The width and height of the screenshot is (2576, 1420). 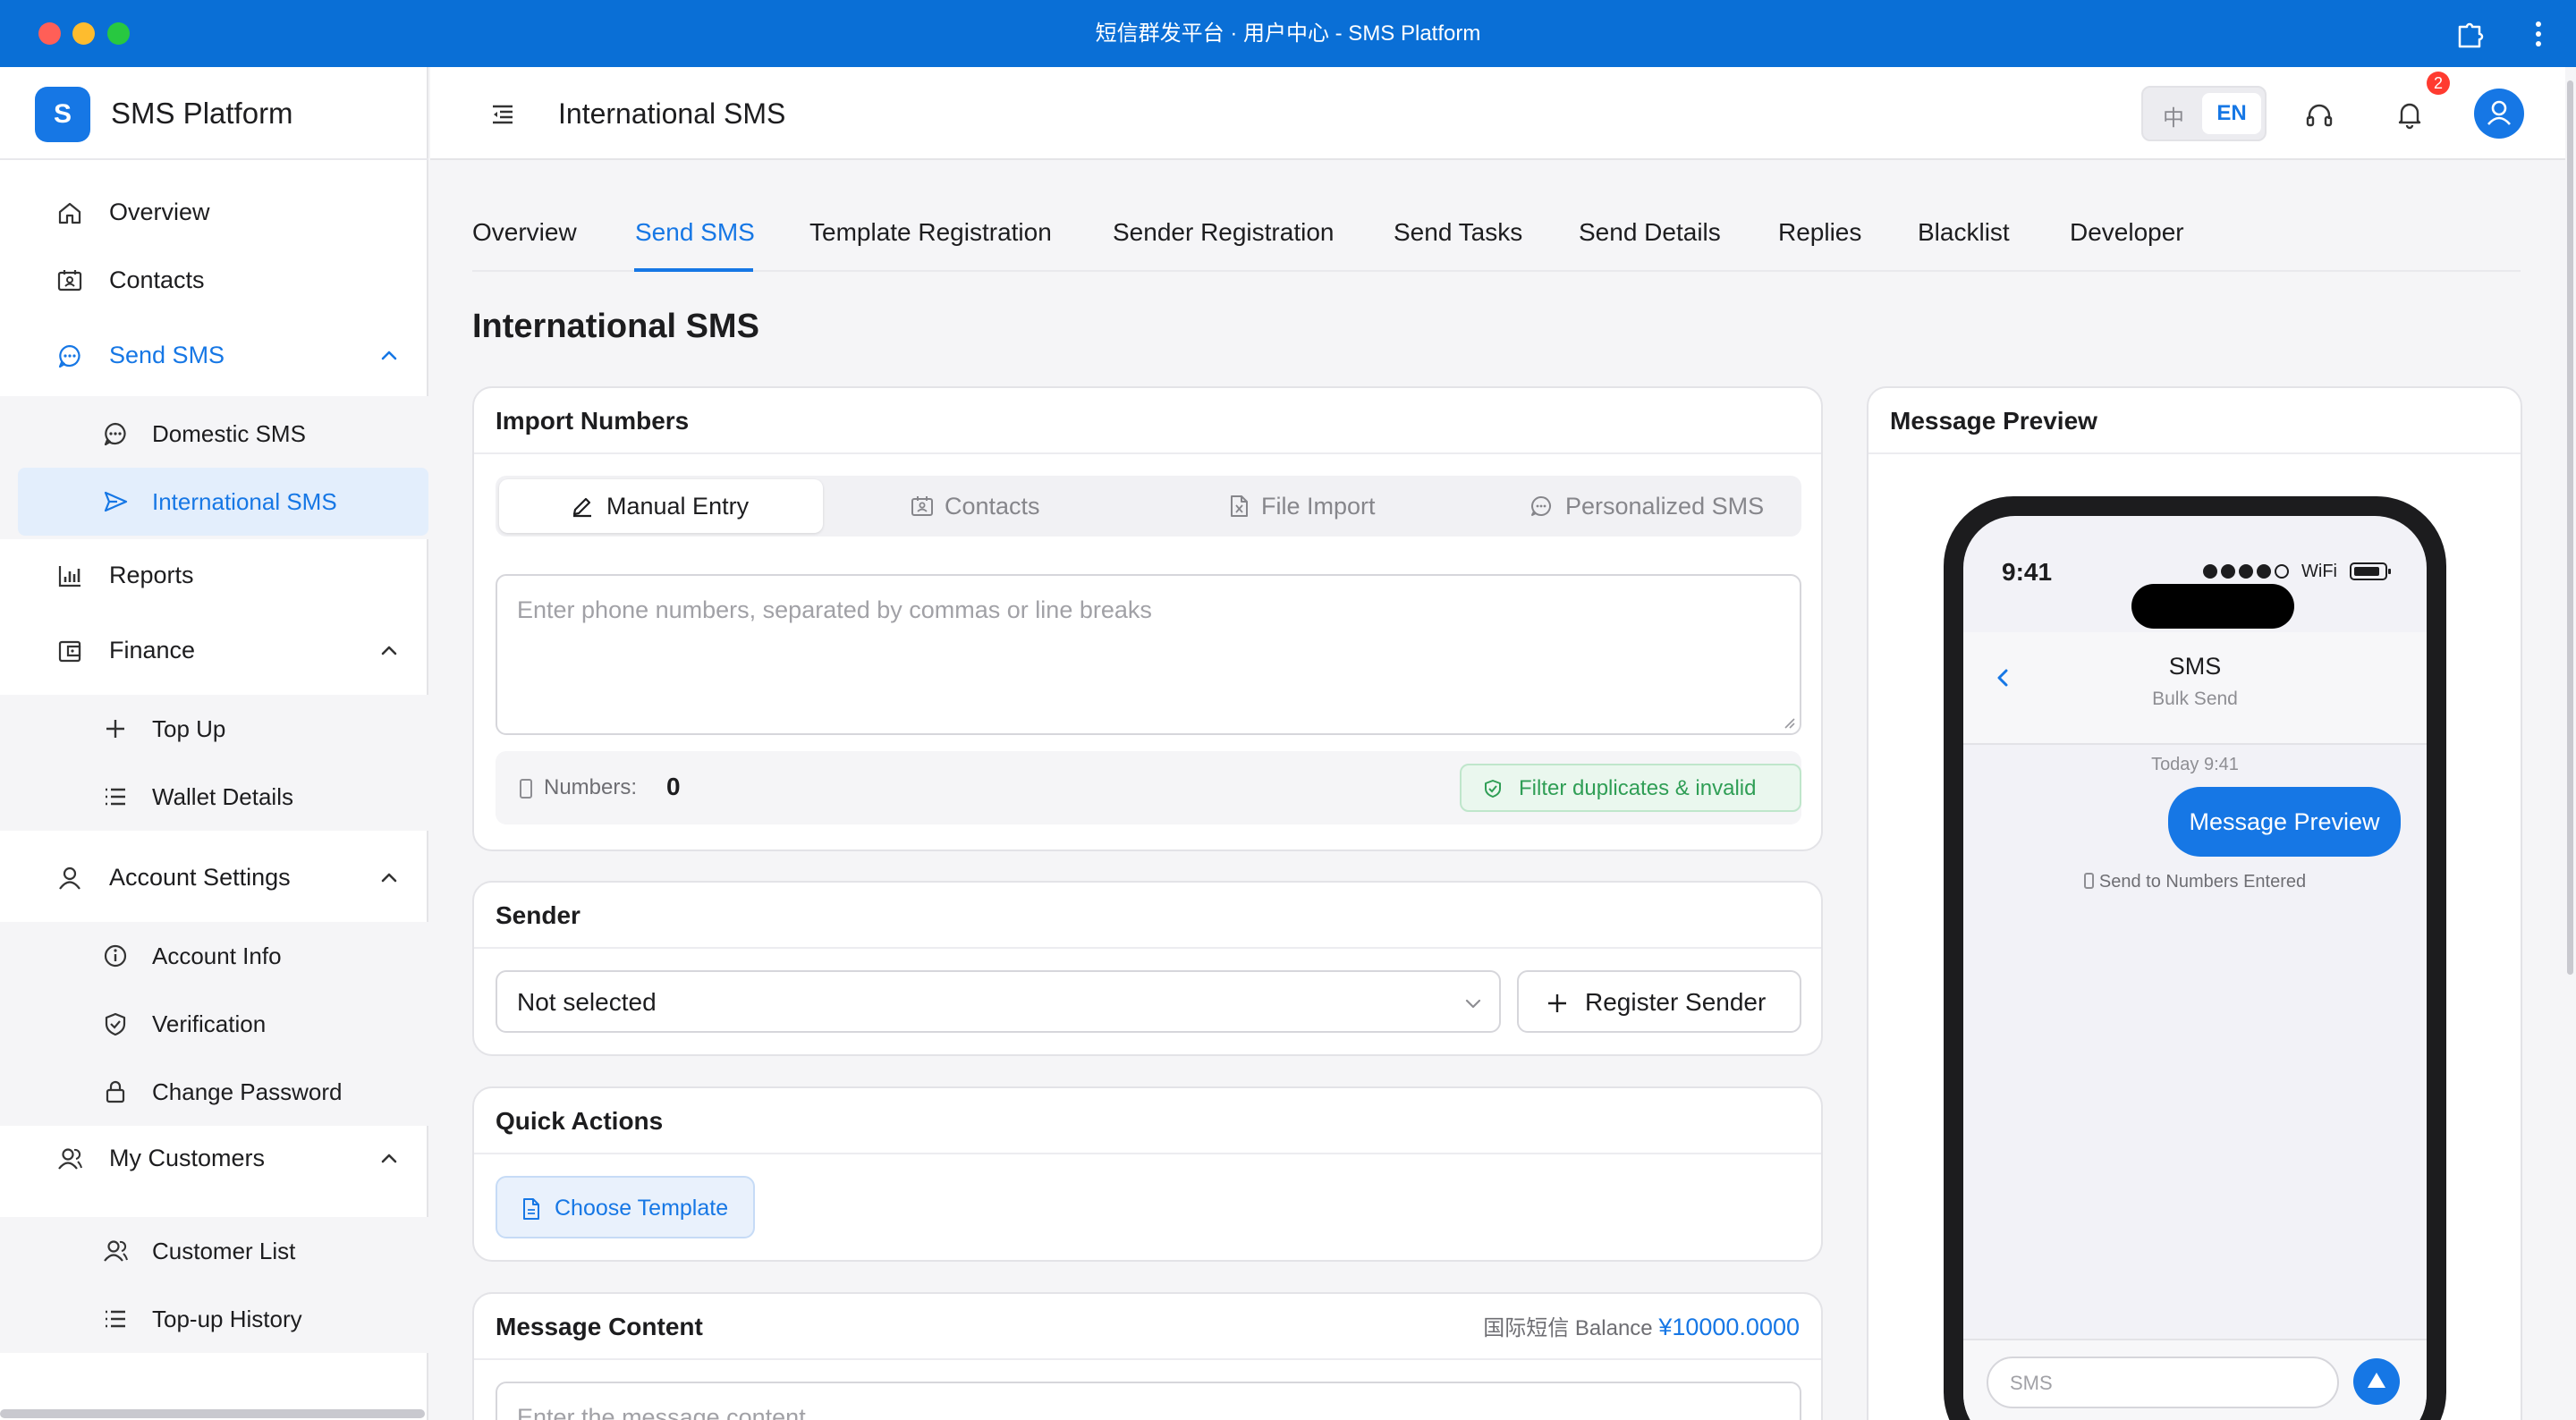 I want to click on header-title: International SMS, so click(x=672, y=114).